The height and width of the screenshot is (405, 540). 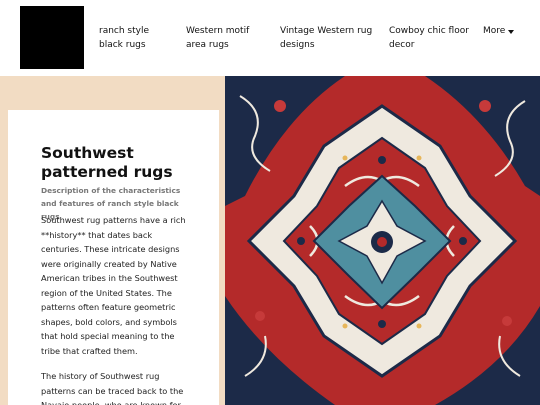 What do you see at coordinates (134, 38) in the screenshot?
I see `nav-item-ranch-style-black-rugs: ranch style black rugs` at bounding box center [134, 38].